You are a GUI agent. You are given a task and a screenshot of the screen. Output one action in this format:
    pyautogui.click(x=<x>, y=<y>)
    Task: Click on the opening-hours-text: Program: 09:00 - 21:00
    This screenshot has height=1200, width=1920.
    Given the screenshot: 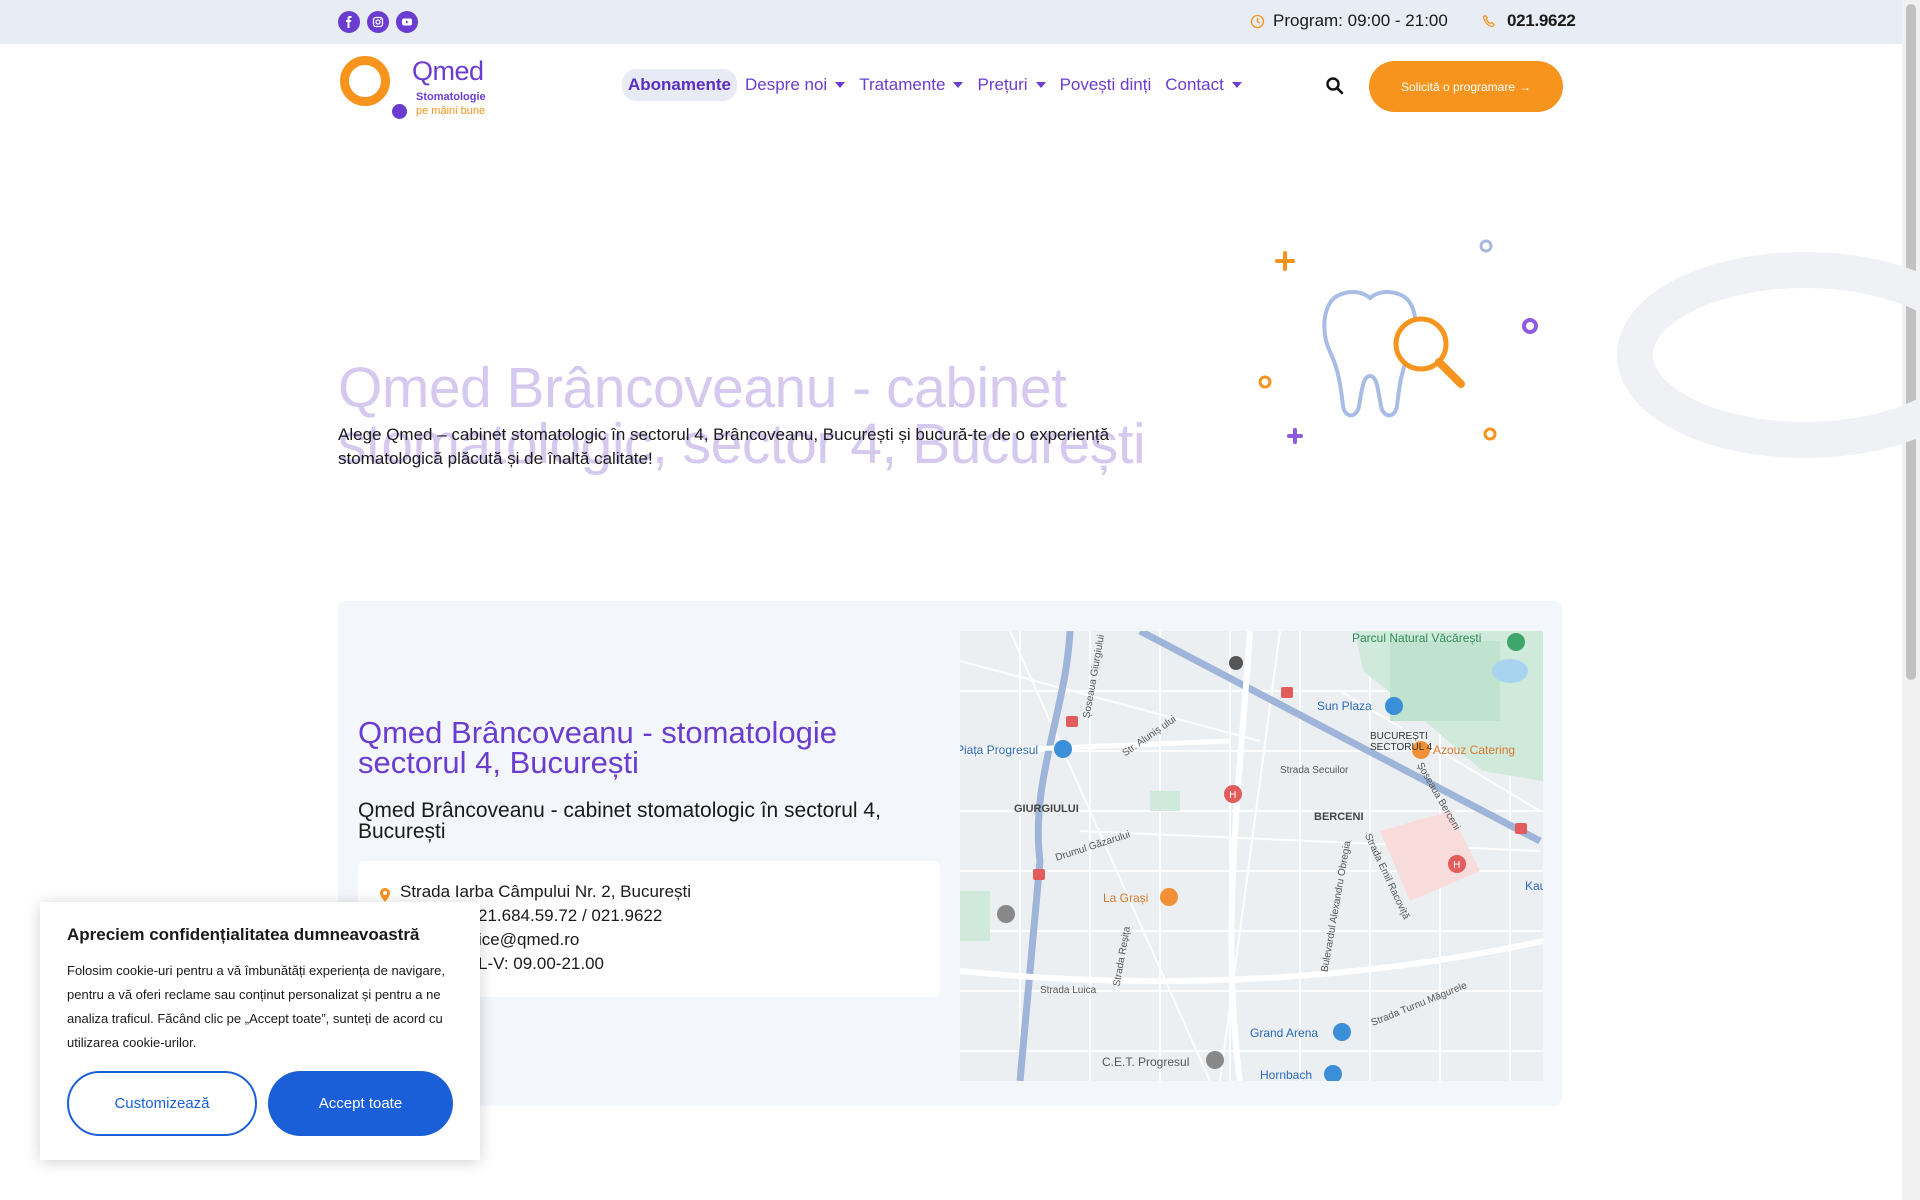 What is the action you would take?
    pyautogui.click(x=1360, y=20)
    